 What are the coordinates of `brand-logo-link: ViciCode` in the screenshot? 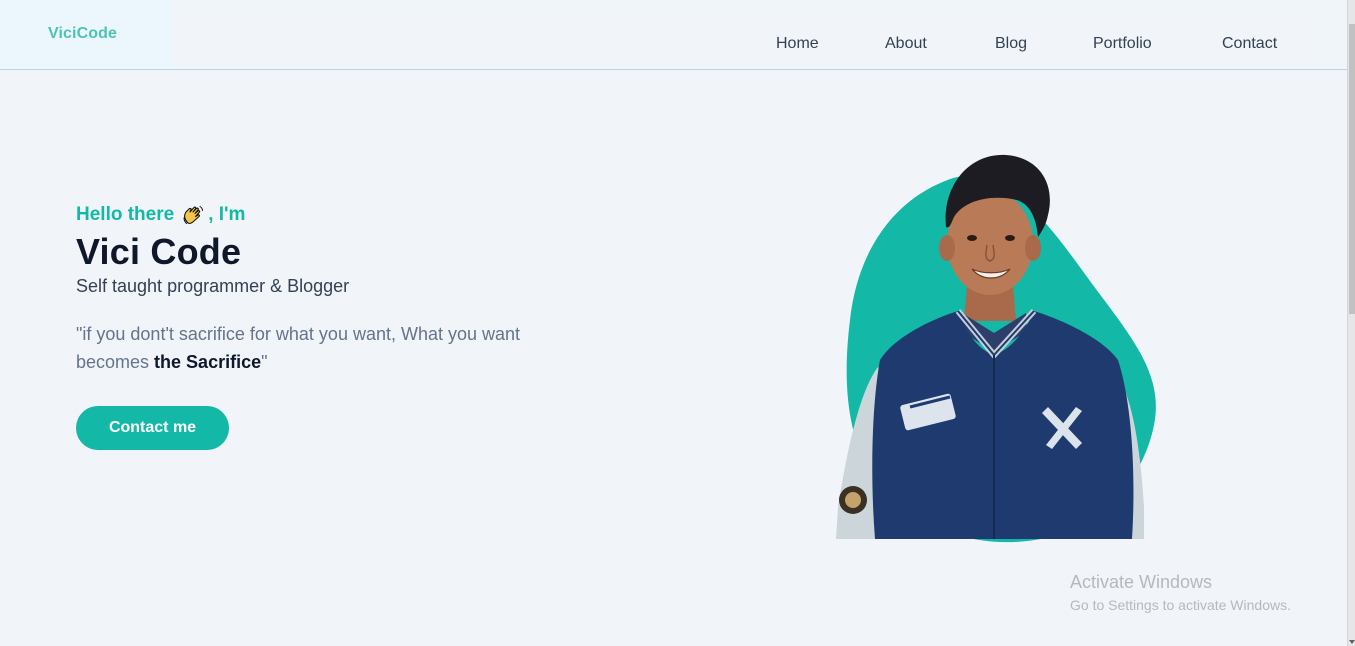 It's located at (82, 34).